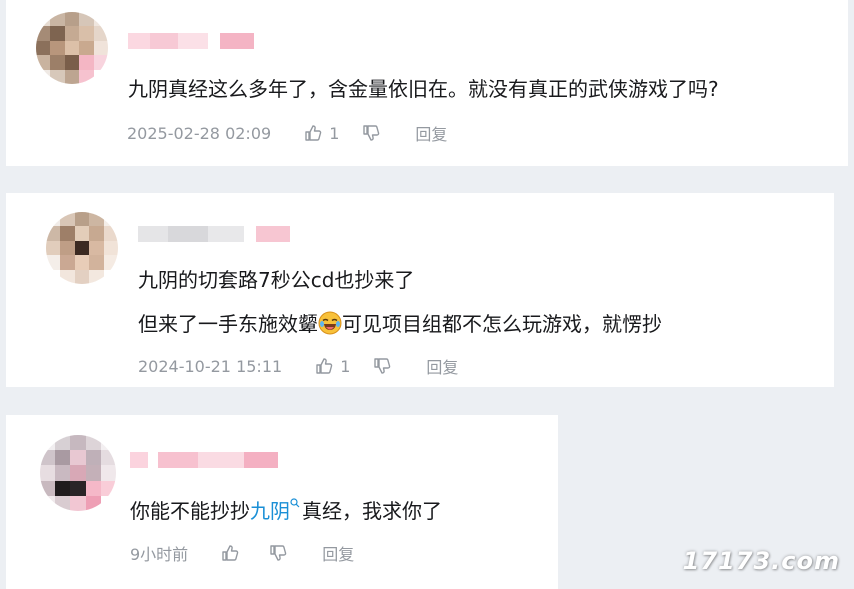 This screenshot has width=854, height=589. I want to click on search-icon, so click(295, 503).